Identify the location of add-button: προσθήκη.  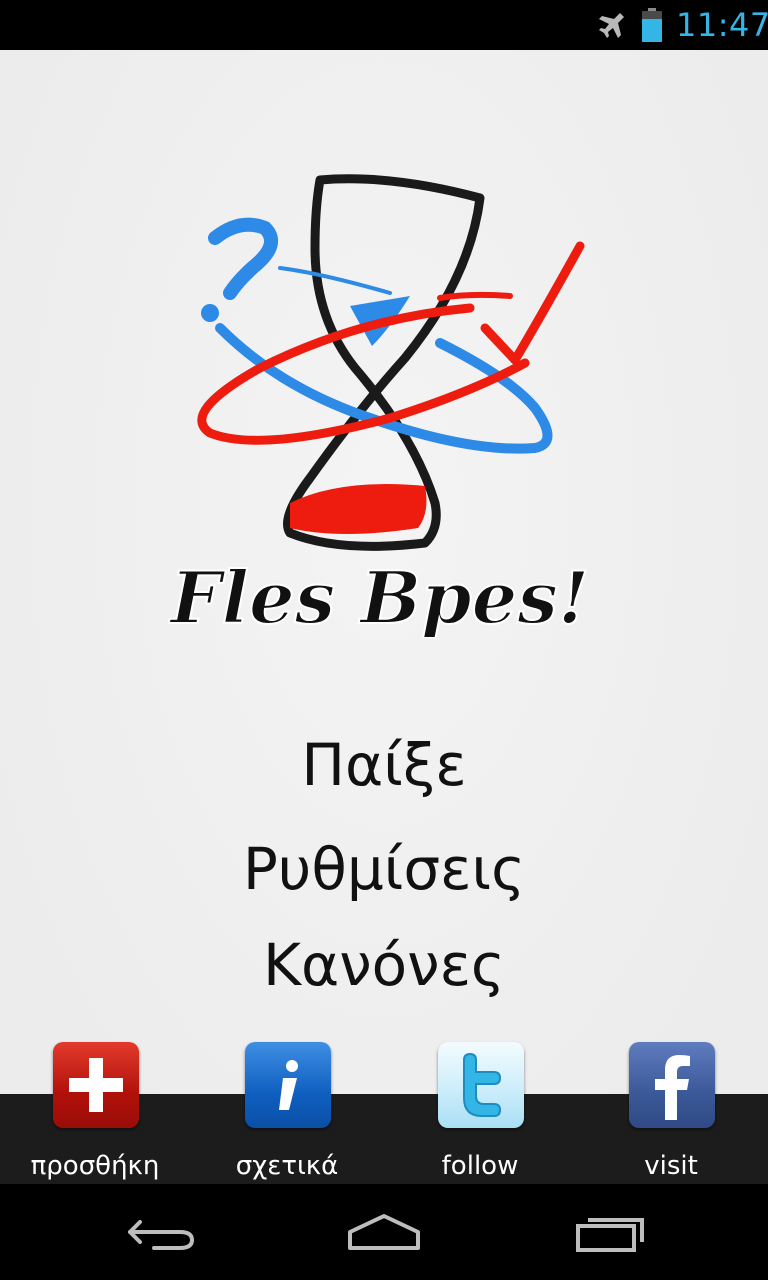
(95, 1113).